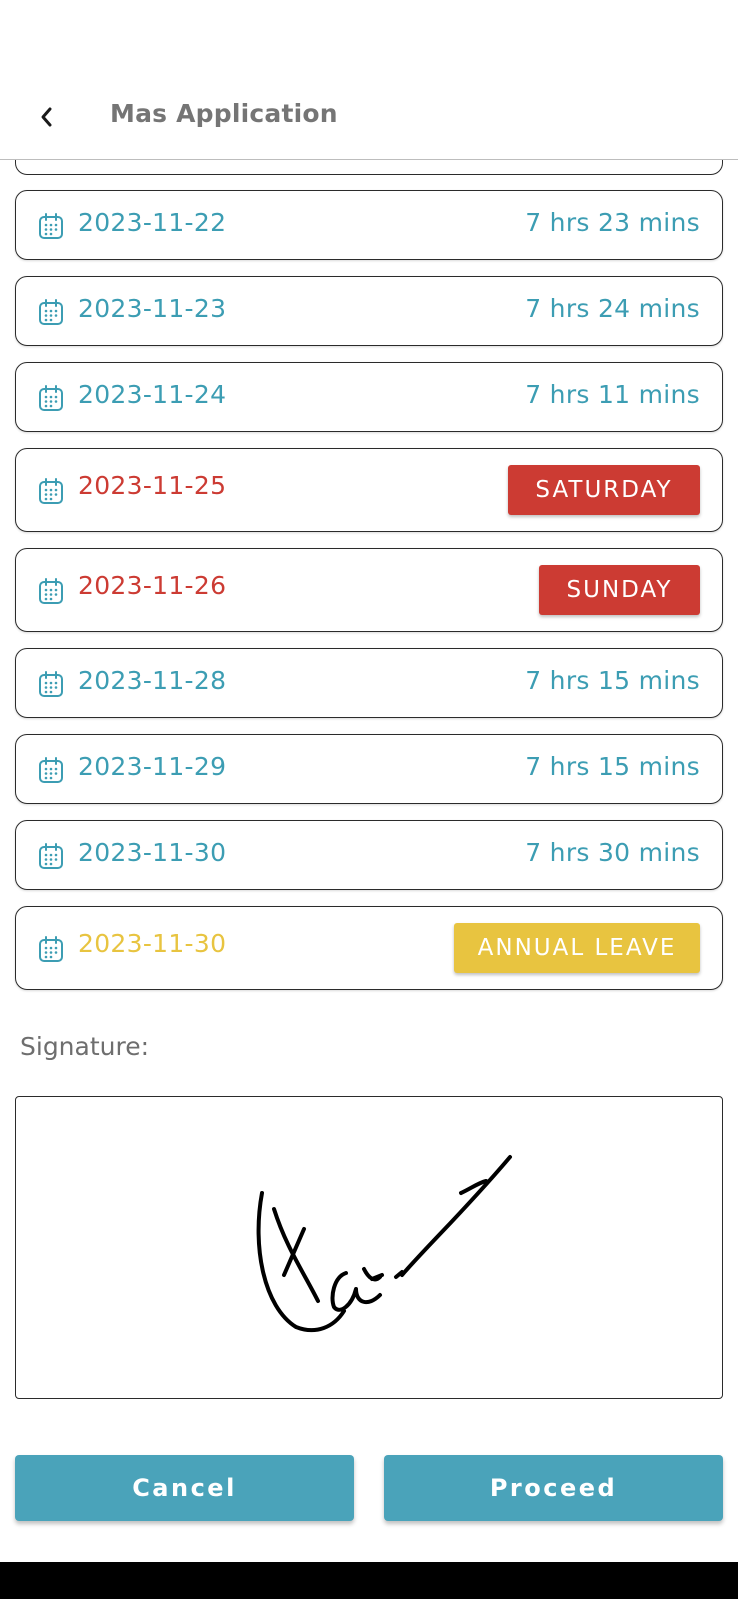 The width and height of the screenshot is (738, 1599). What do you see at coordinates (369, 490) in the screenshot?
I see `attendance-row: 2023-11-25 SATURDAY` at bounding box center [369, 490].